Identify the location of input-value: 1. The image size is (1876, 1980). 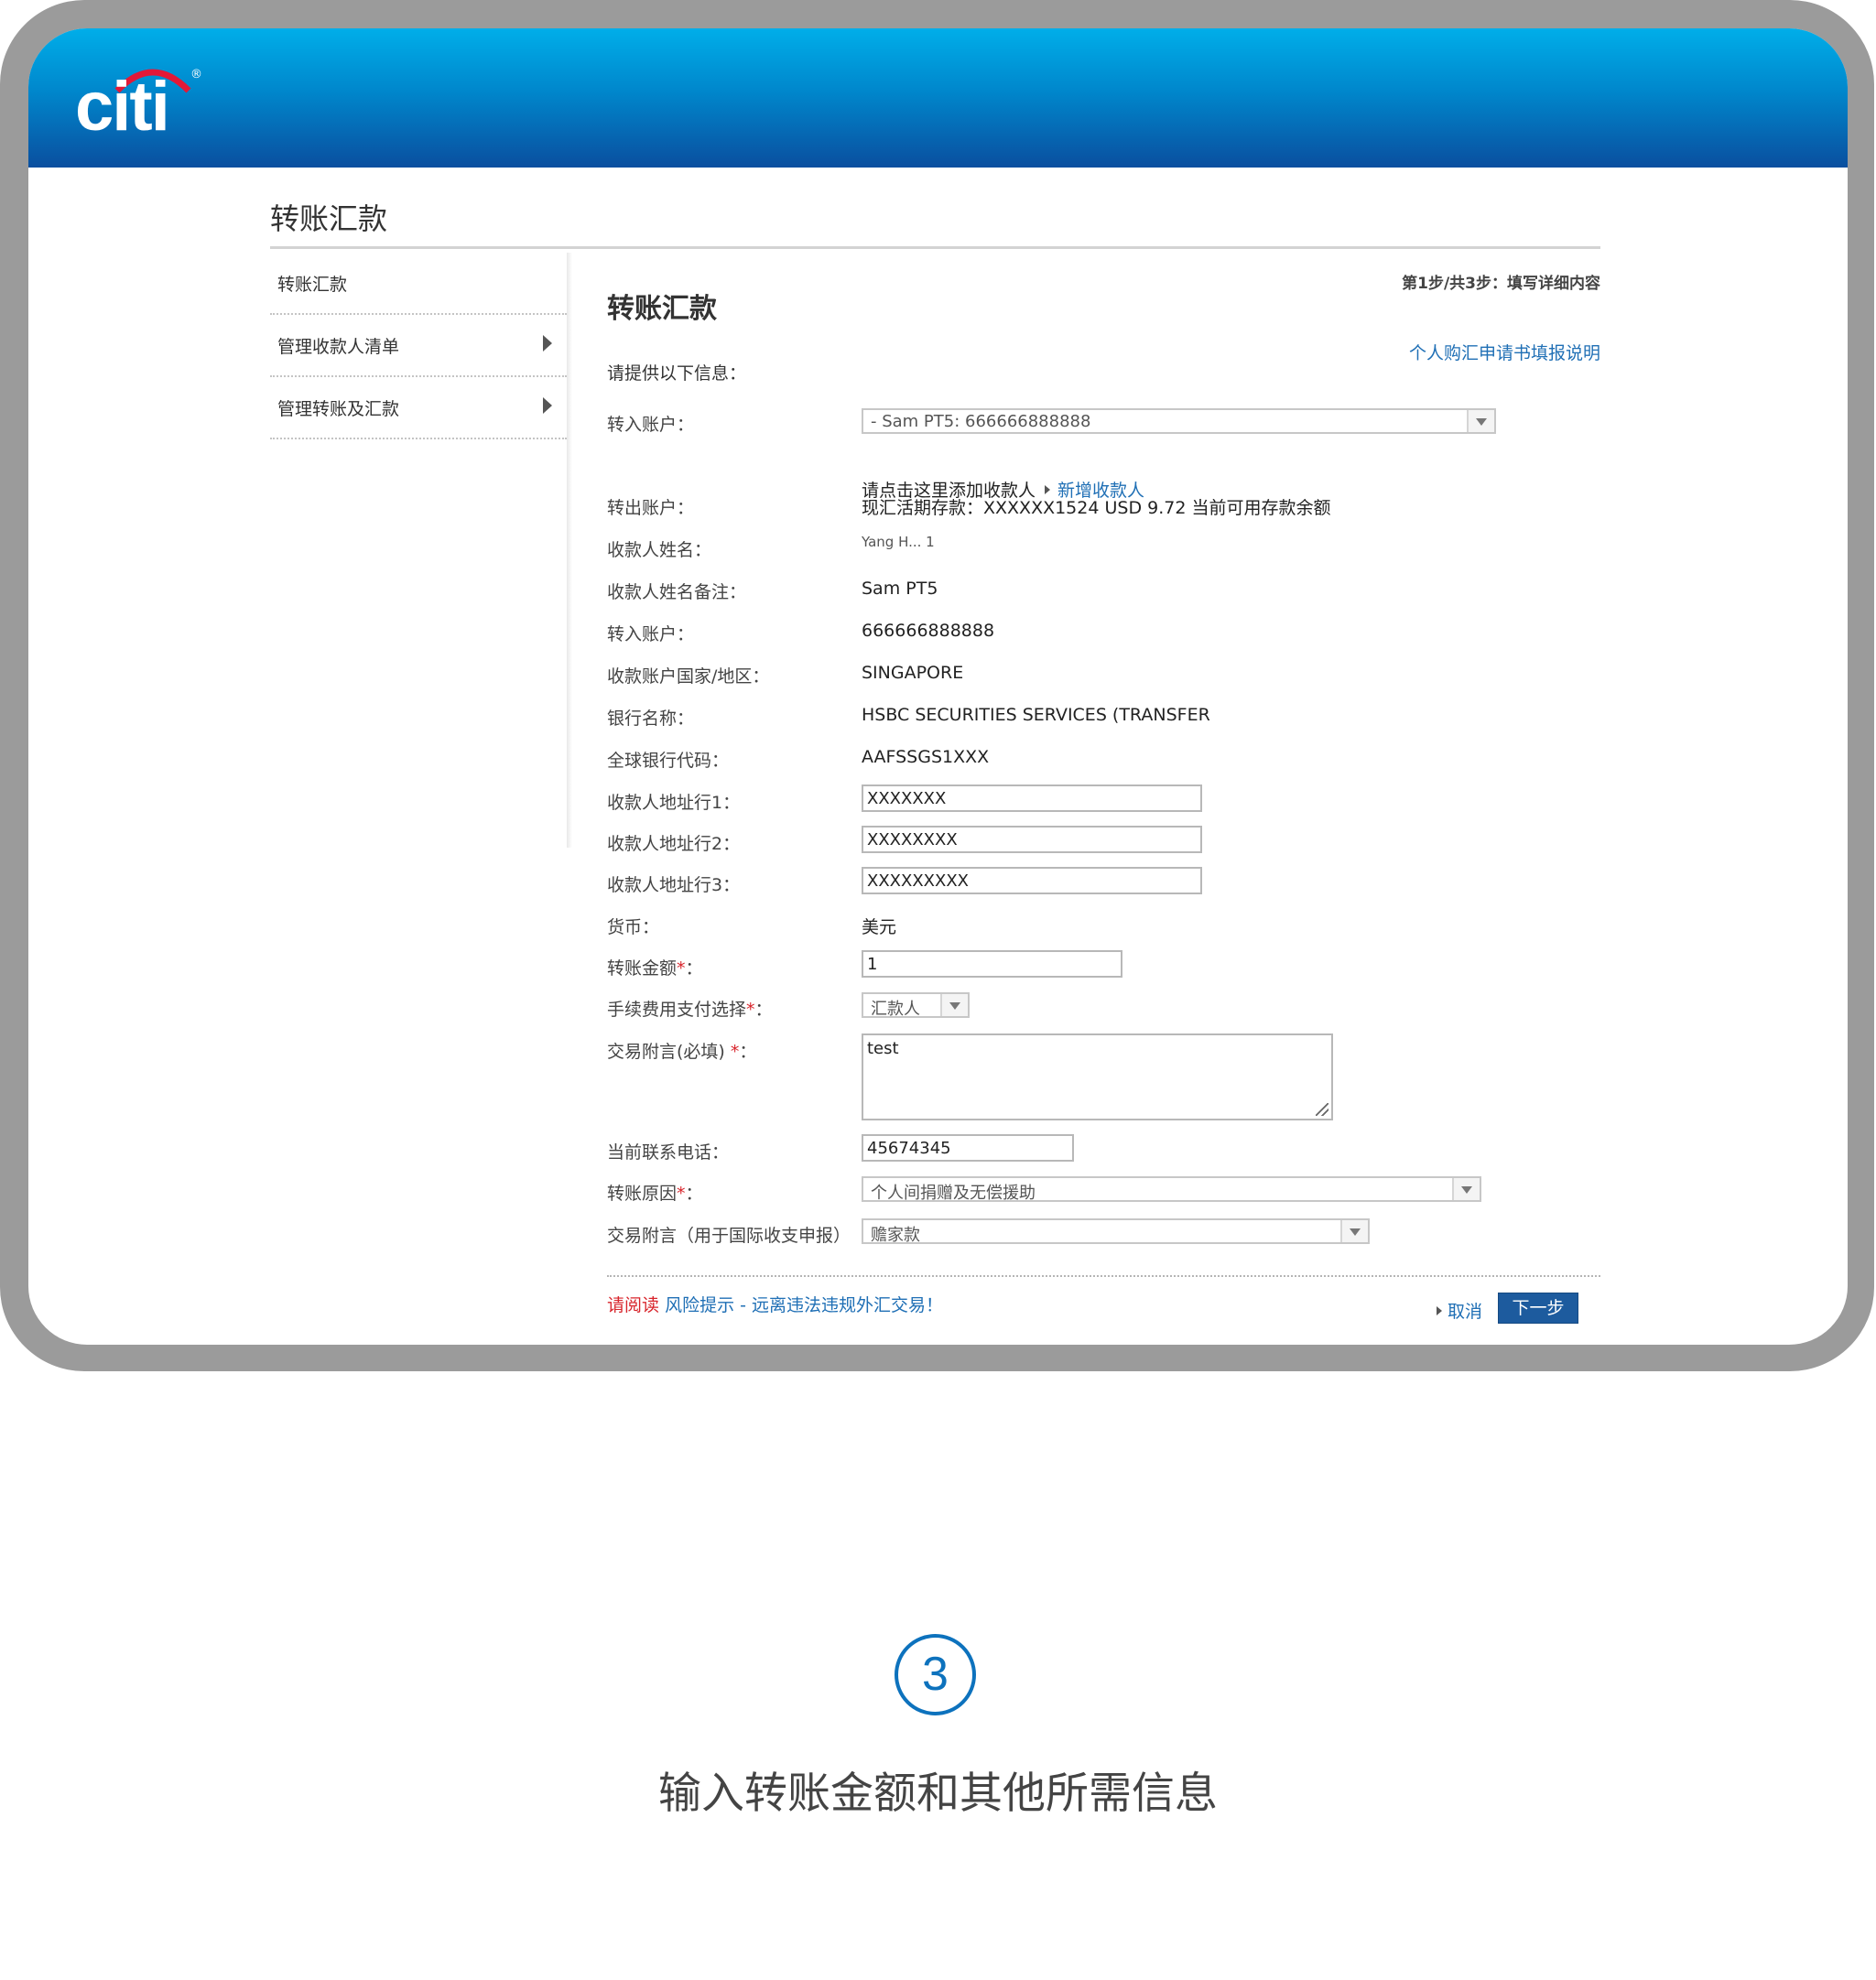
(873, 964).